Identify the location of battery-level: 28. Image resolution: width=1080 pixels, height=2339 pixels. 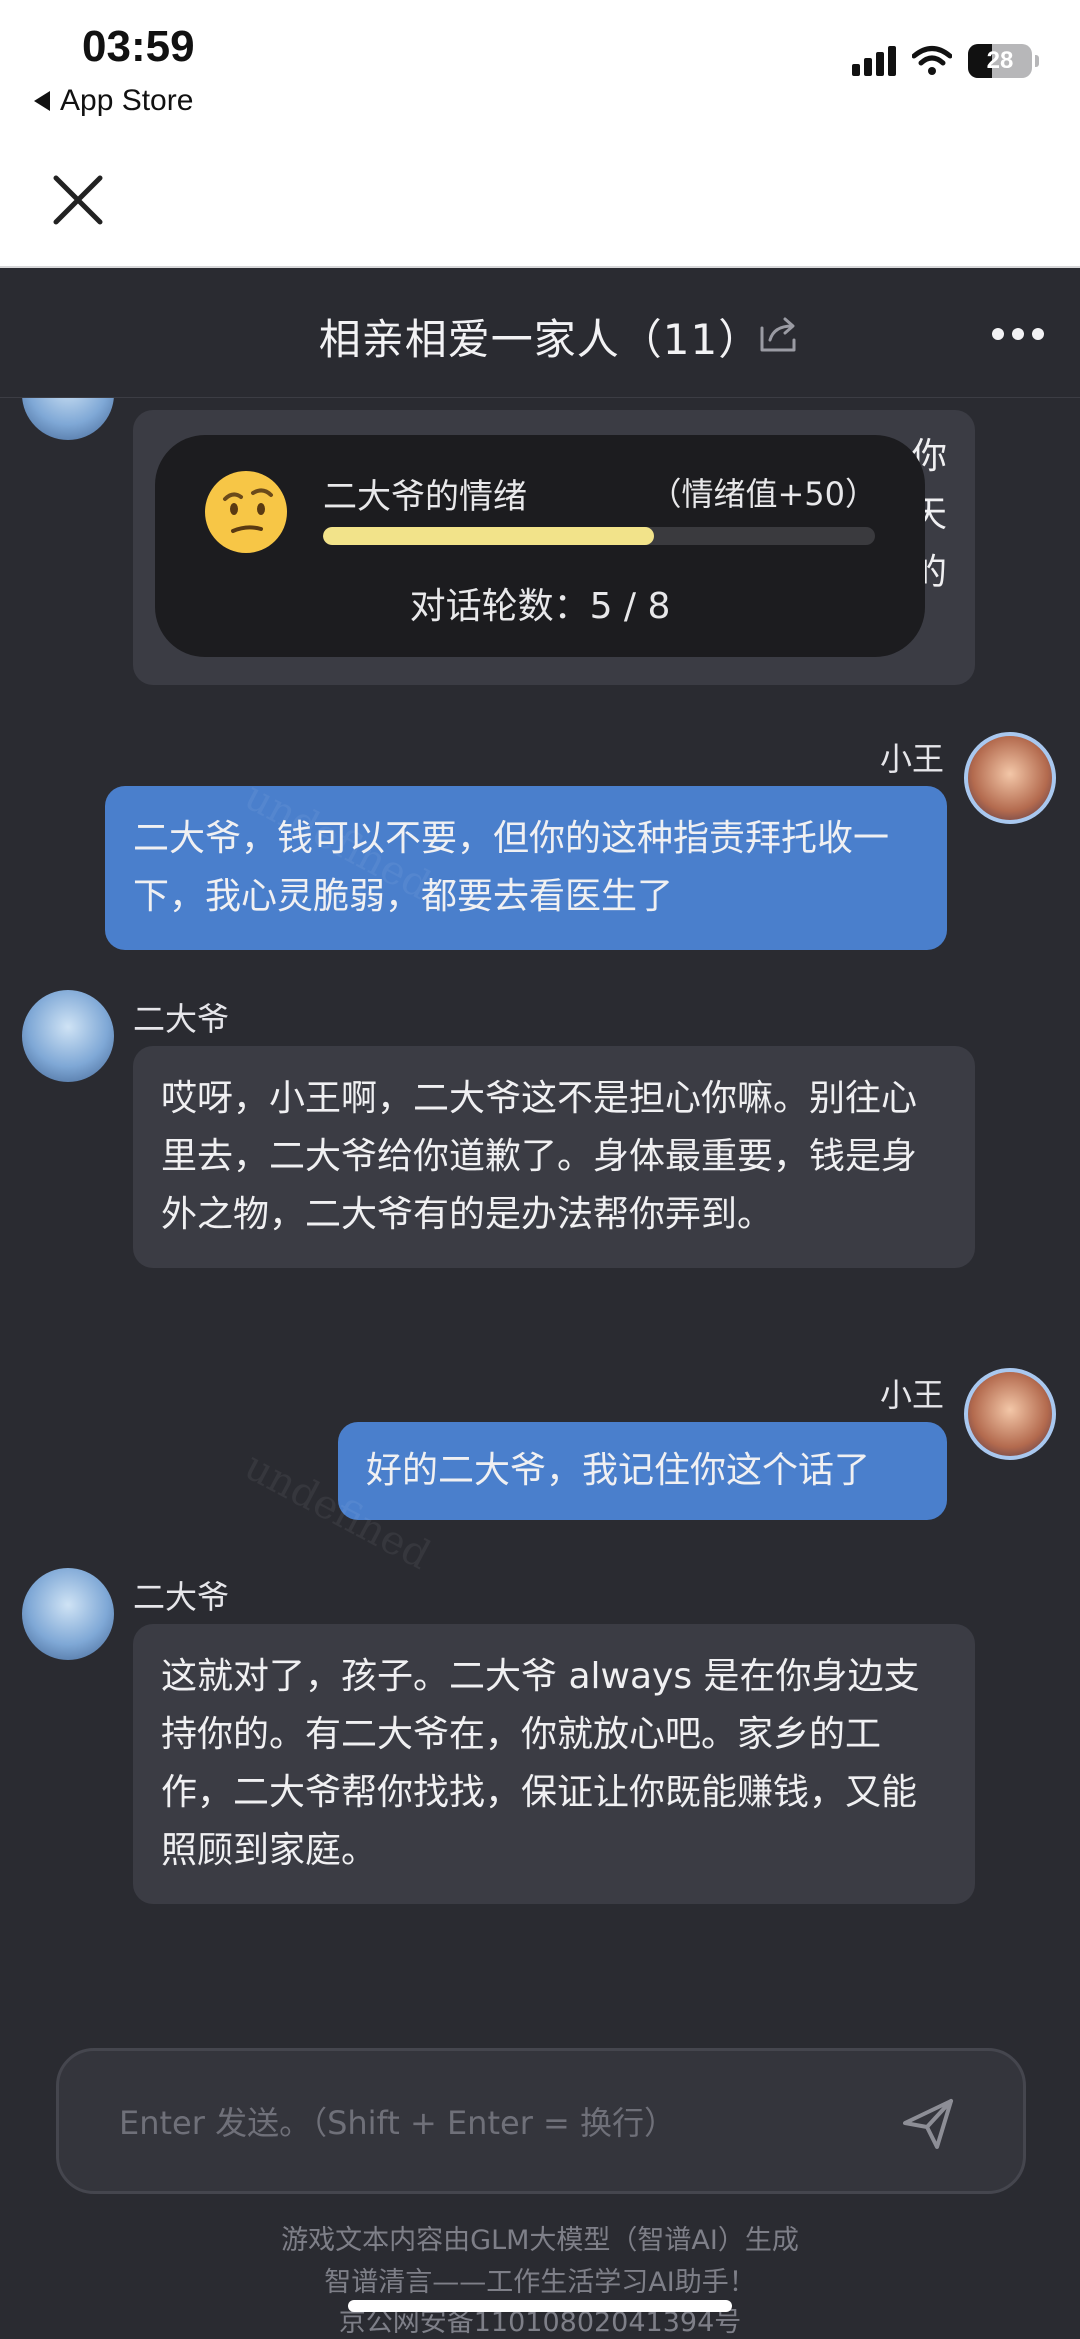
(1000, 60).